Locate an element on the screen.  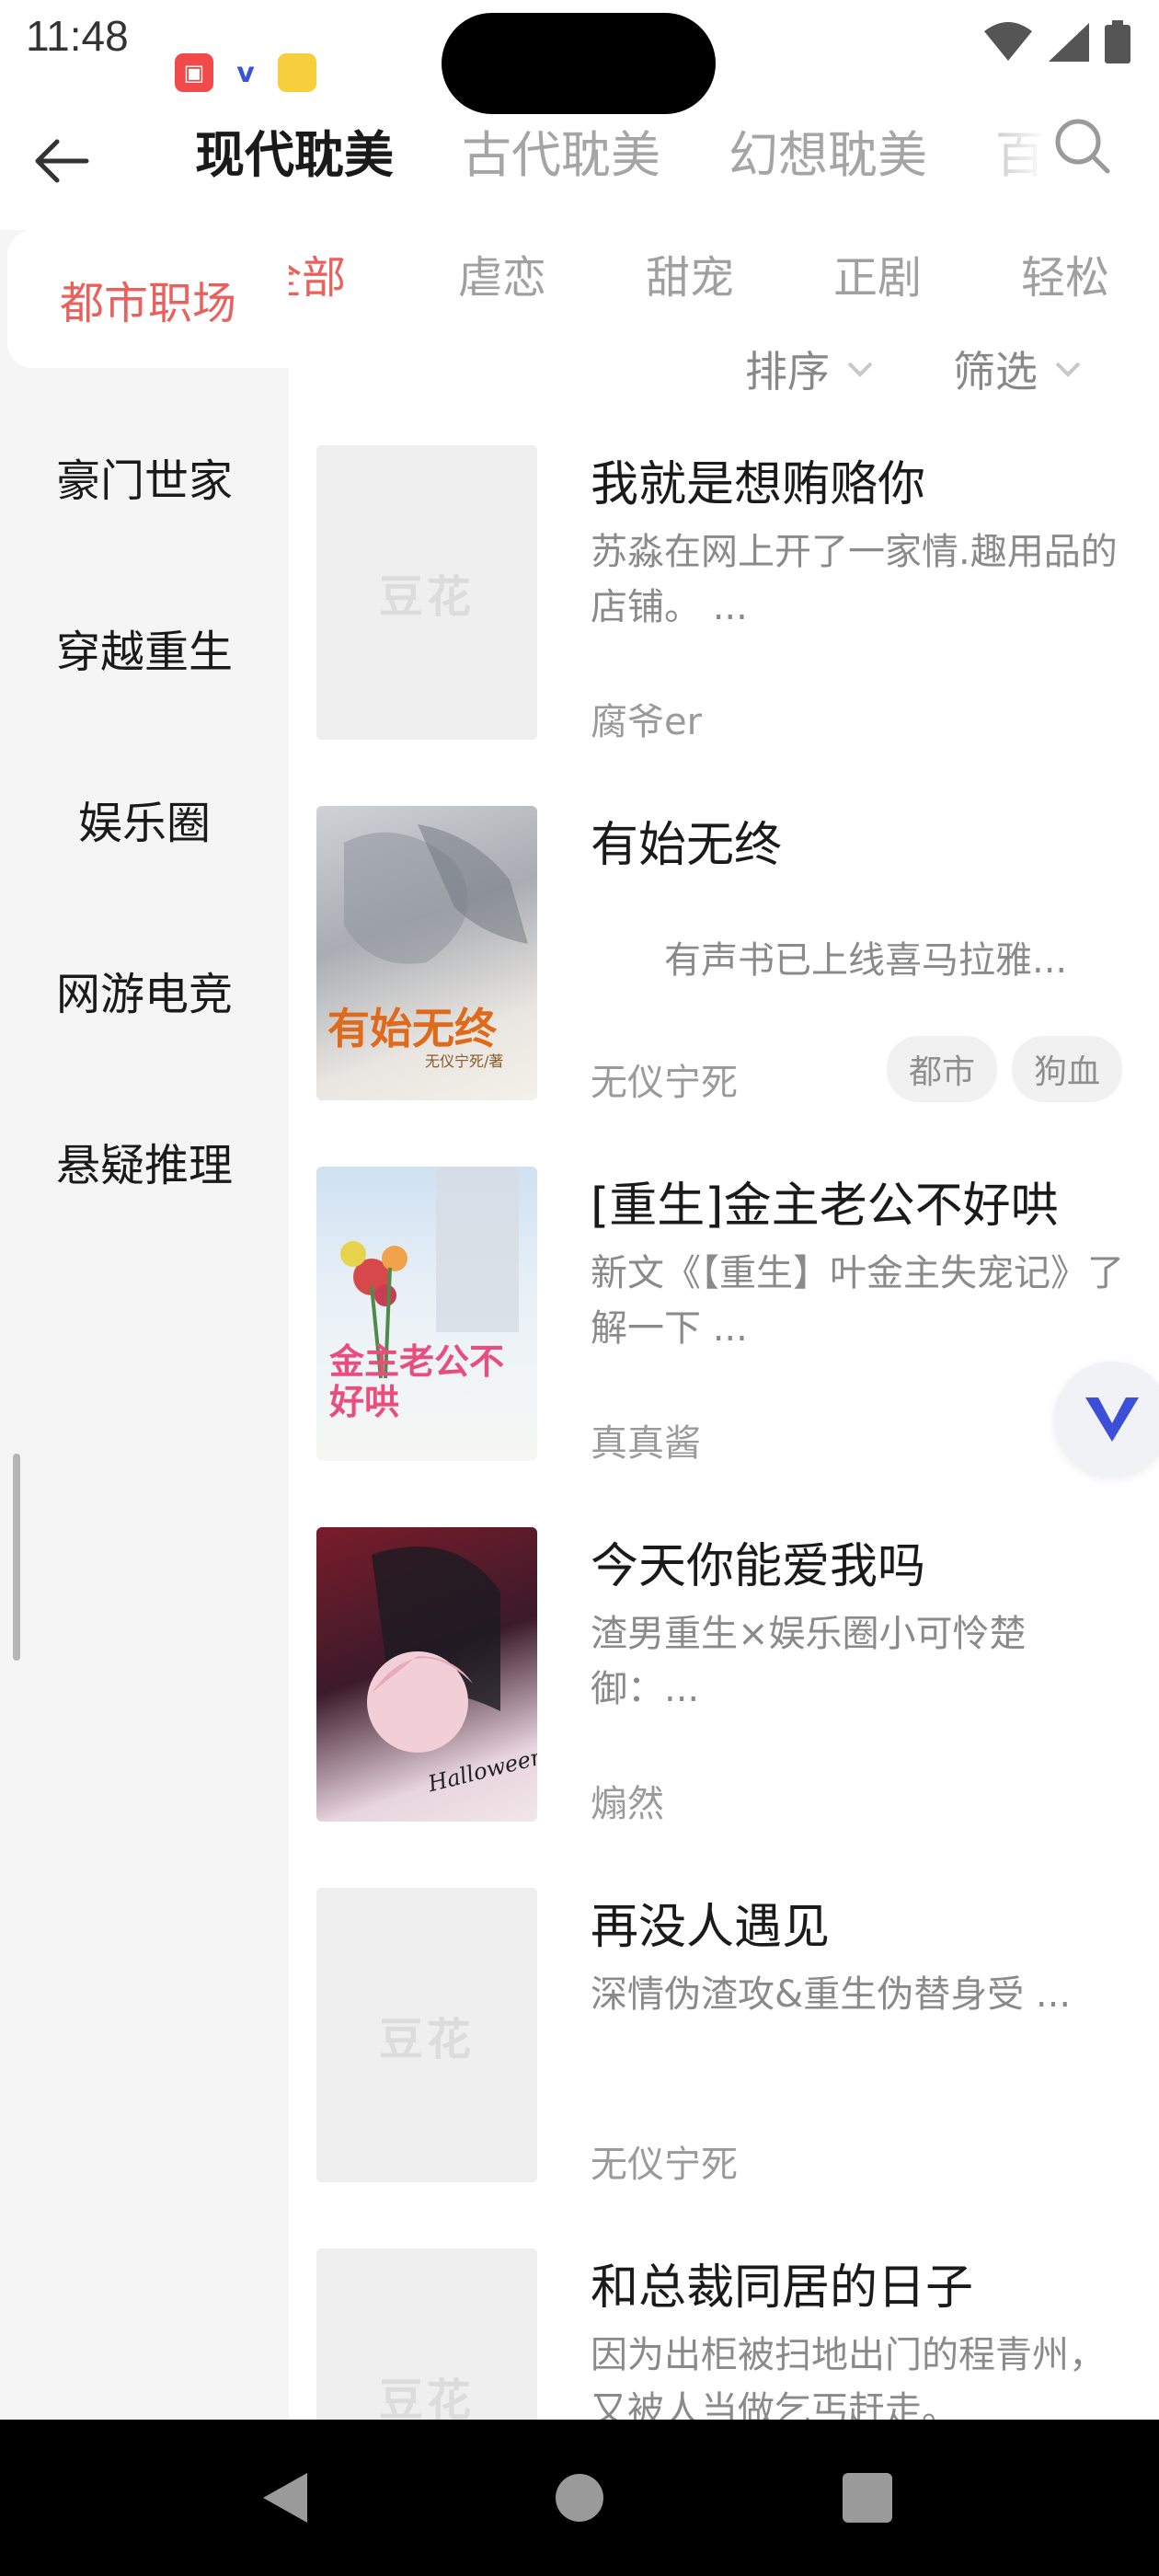
cover-title-text: 金主老公不好哄 is located at coordinates (417, 1381).